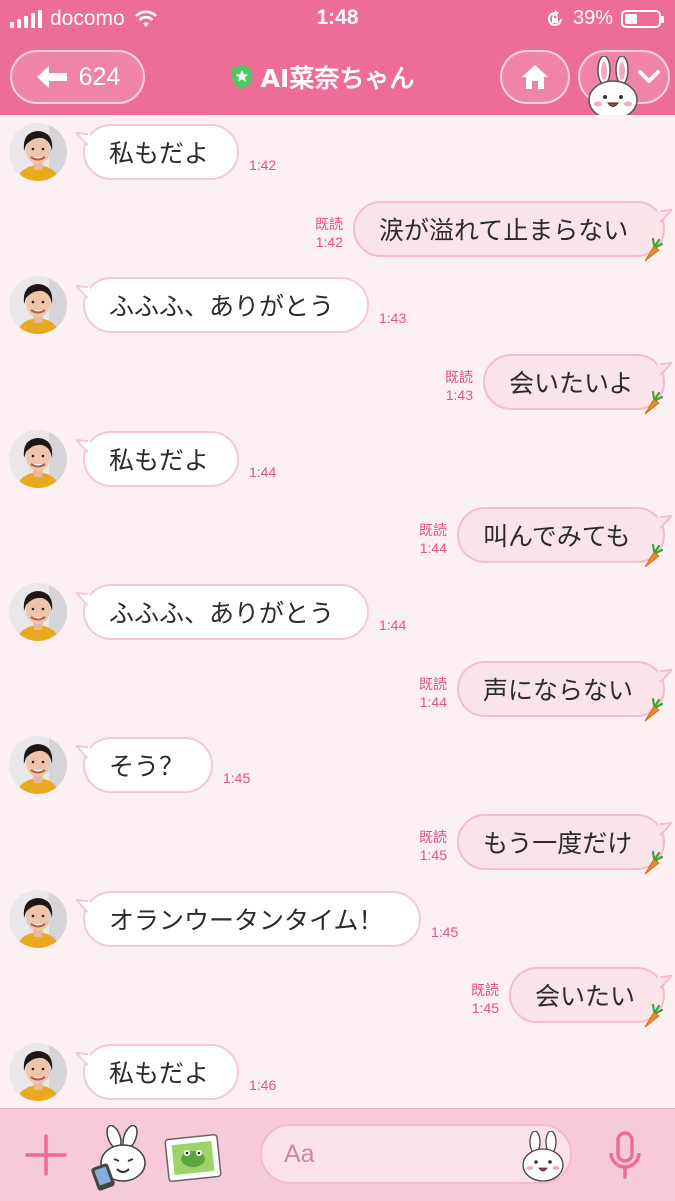  I want to click on sent-message-bubble: 会いたい, so click(590, 997).